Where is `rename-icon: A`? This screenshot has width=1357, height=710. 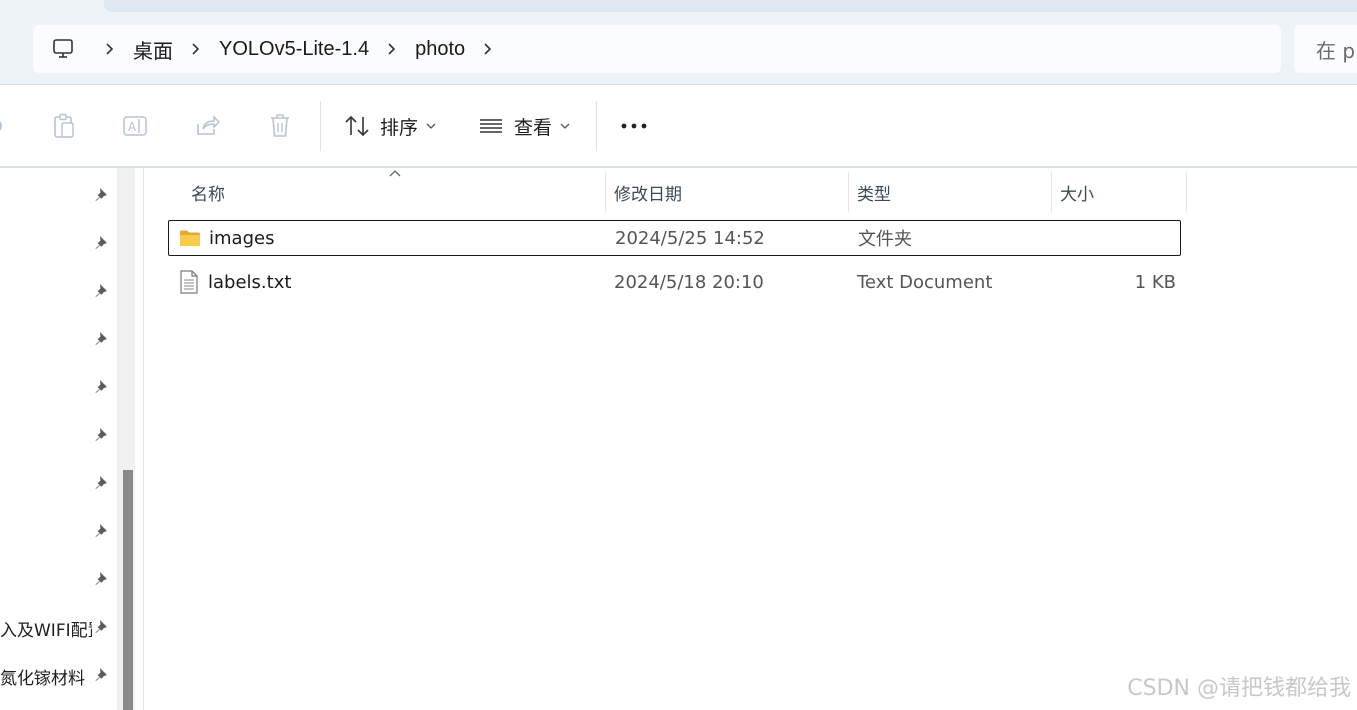
rename-icon: A is located at coordinates (136, 126).